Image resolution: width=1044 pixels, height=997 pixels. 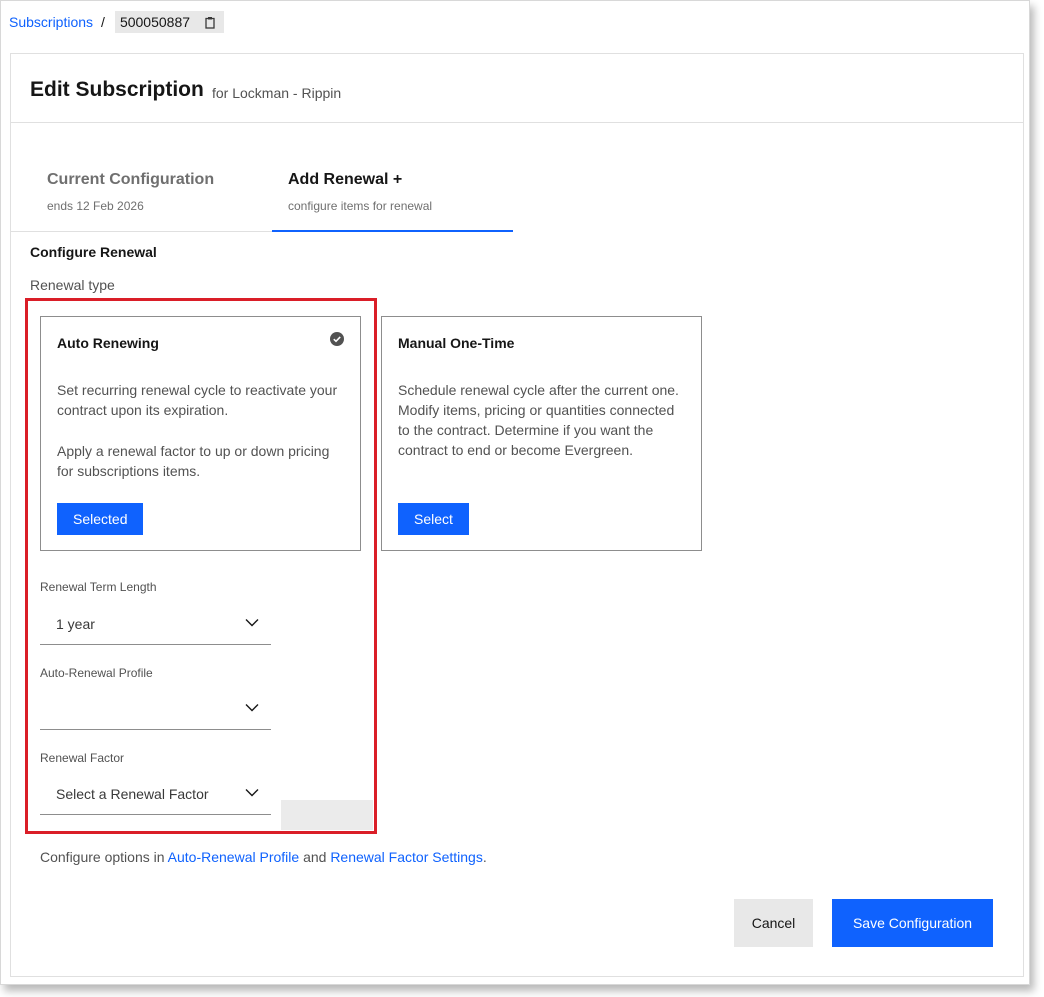 What do you see at coordinates (517, 88) in the screenshot?
I see `panel-header: Edit Subscription for Lockman - Rippin` at bounding box center [517, 88].